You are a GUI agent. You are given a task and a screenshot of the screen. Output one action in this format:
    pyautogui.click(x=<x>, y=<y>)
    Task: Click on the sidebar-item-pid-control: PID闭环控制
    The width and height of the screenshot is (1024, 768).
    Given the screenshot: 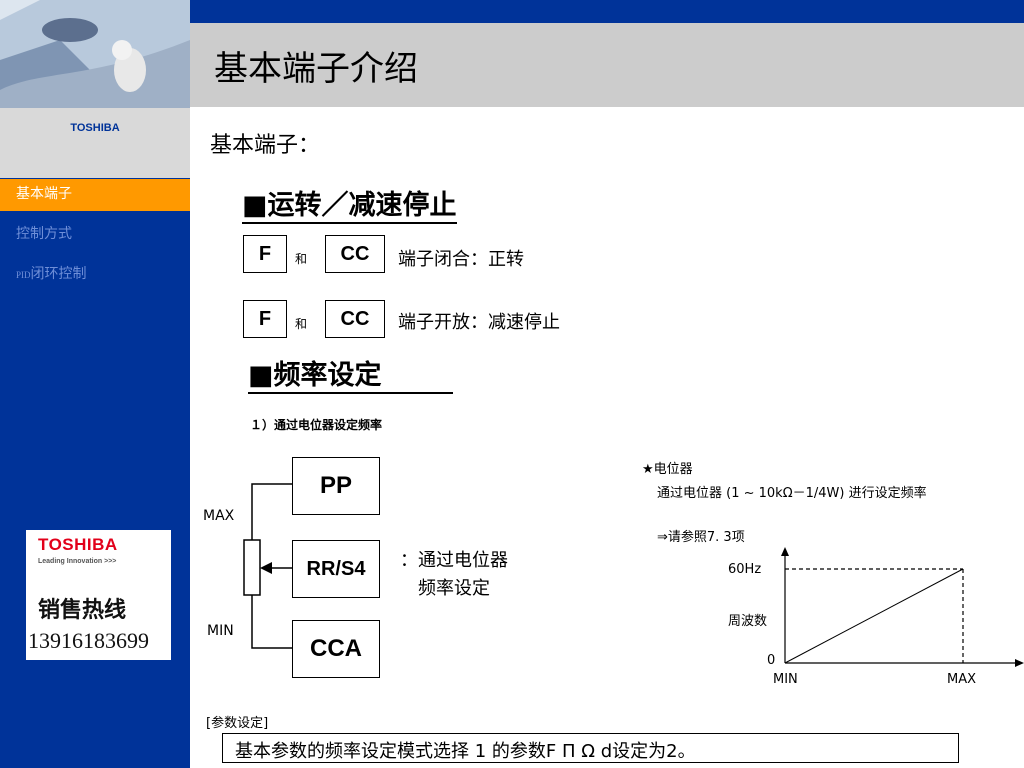 What is the action you would take?
    pyautogui.click(x=95, y=275)
    